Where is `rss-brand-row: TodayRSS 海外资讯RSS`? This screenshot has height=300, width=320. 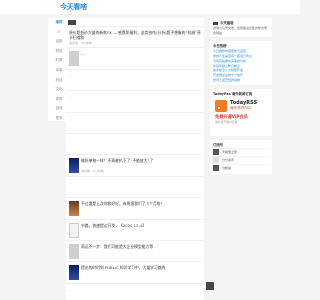 rss-brand-row: TodayRSS 海外资讯RSS is located at coordinates (242, 105).